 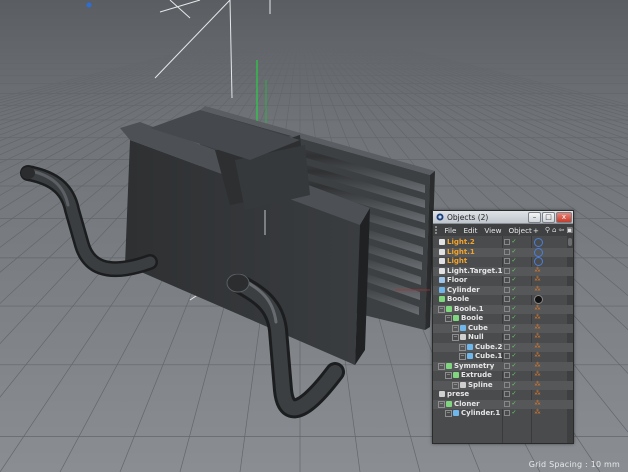 What do you see at coordinates (471, 271) in the screenshot?
I see `object-name: Light.Target.1` at bounding box center [471, 271].